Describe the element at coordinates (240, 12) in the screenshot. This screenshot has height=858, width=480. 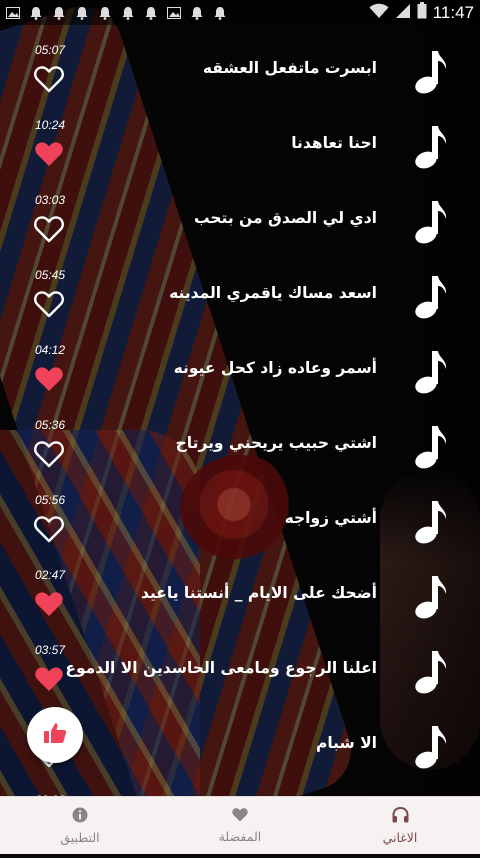
I see `status-bar: 11:47` at that location.